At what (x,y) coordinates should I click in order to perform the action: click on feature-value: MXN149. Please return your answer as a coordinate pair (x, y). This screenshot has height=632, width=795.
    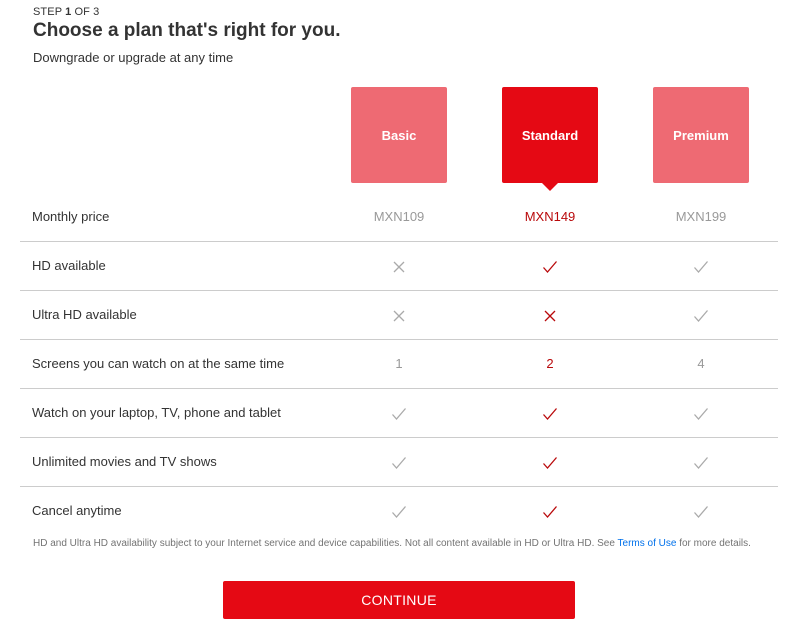
    Looking at the image, I should click on (550, 216).